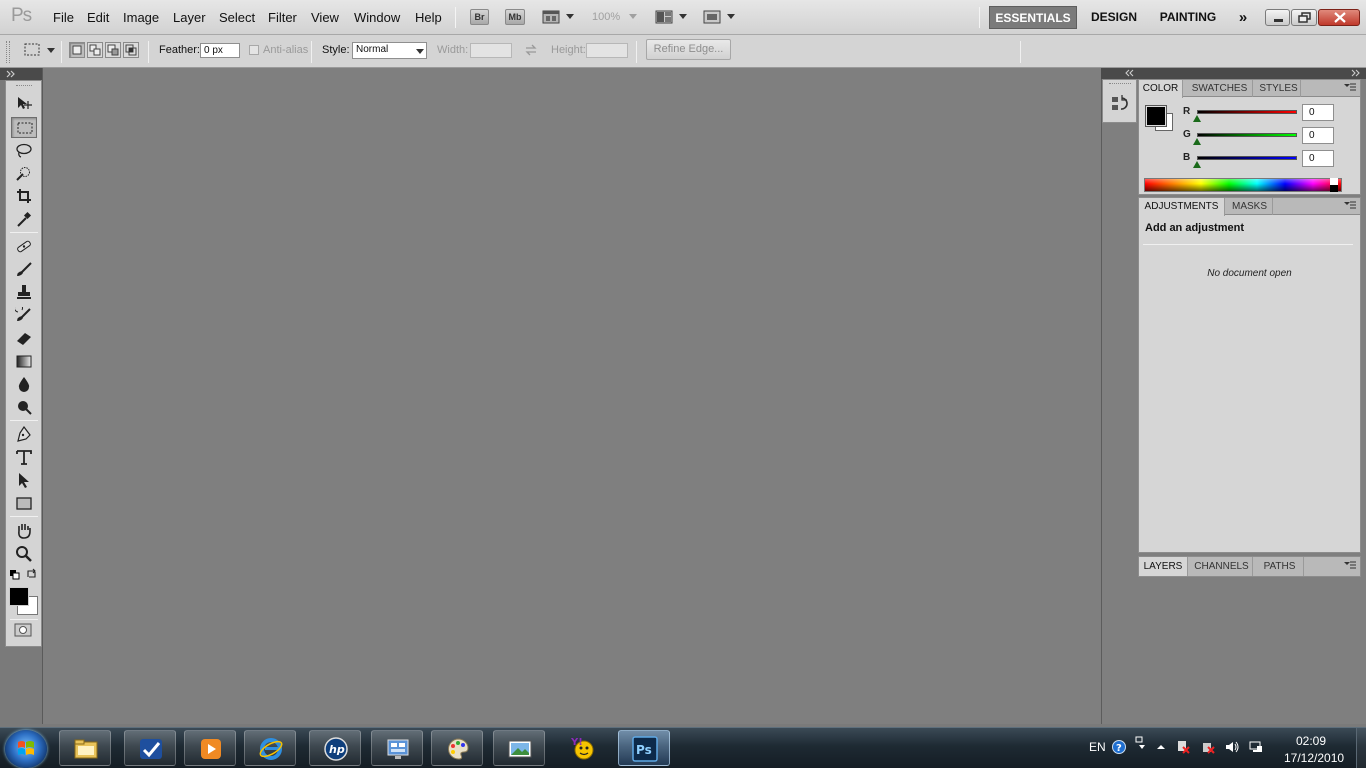 The height and width of the screenshot is (768, 1366). Describe the element at coordinates (1119, 747) in the screenshot. I see `help-icon: ?` at that location.